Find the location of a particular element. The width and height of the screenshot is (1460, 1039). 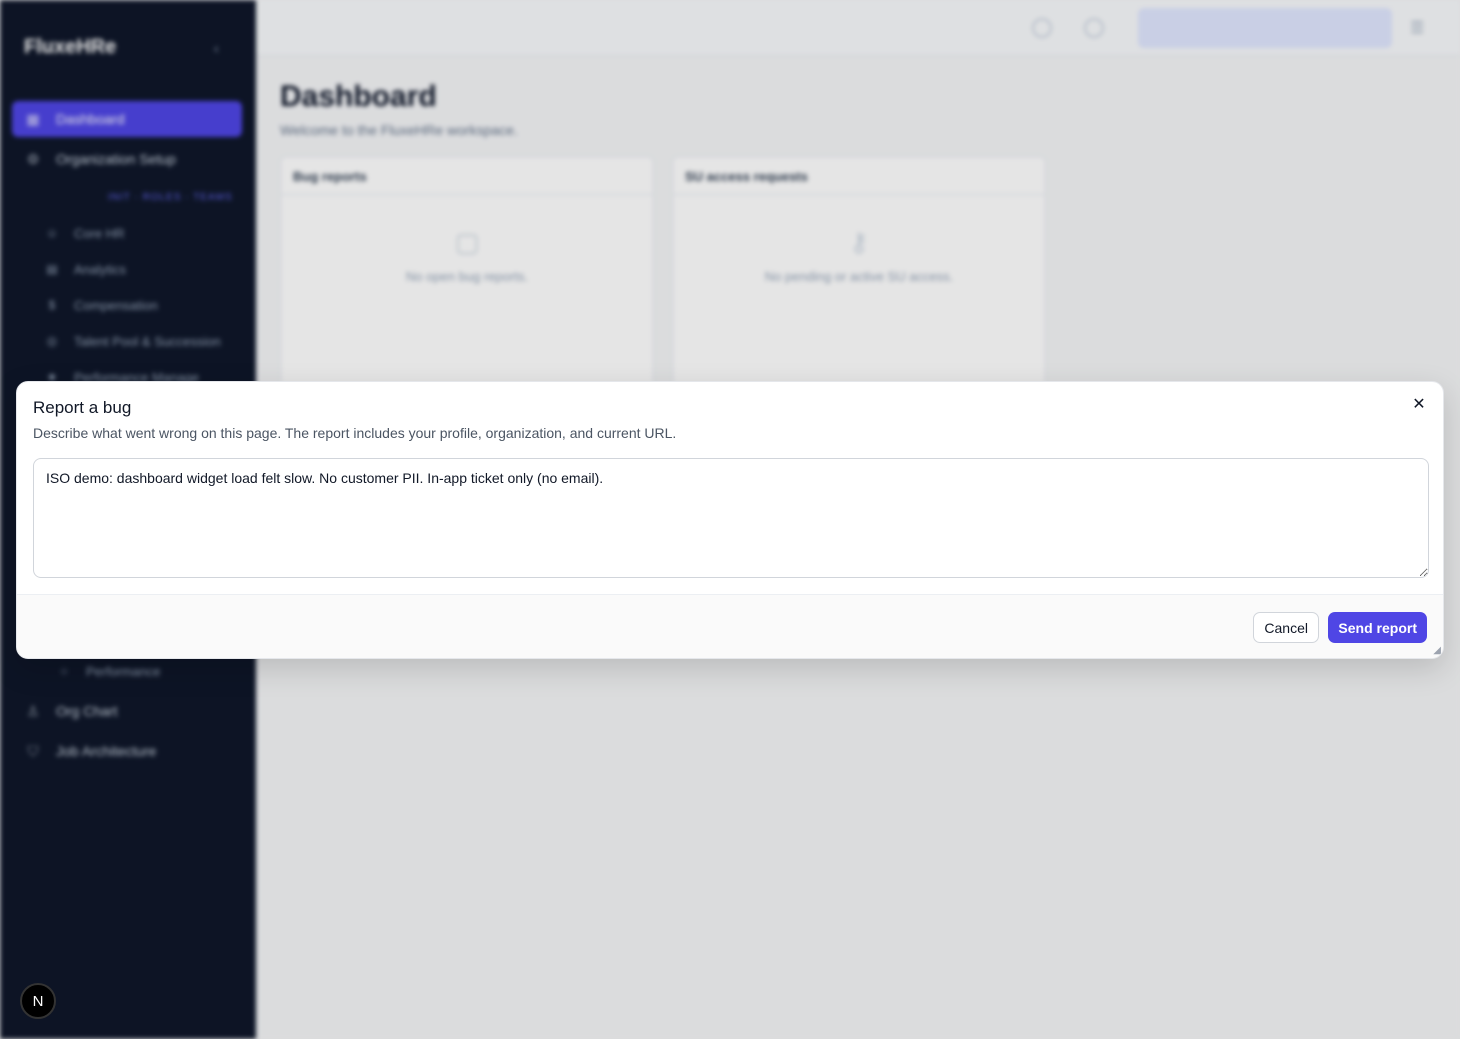

n-badge: N is located at coordinates (38, 1001).